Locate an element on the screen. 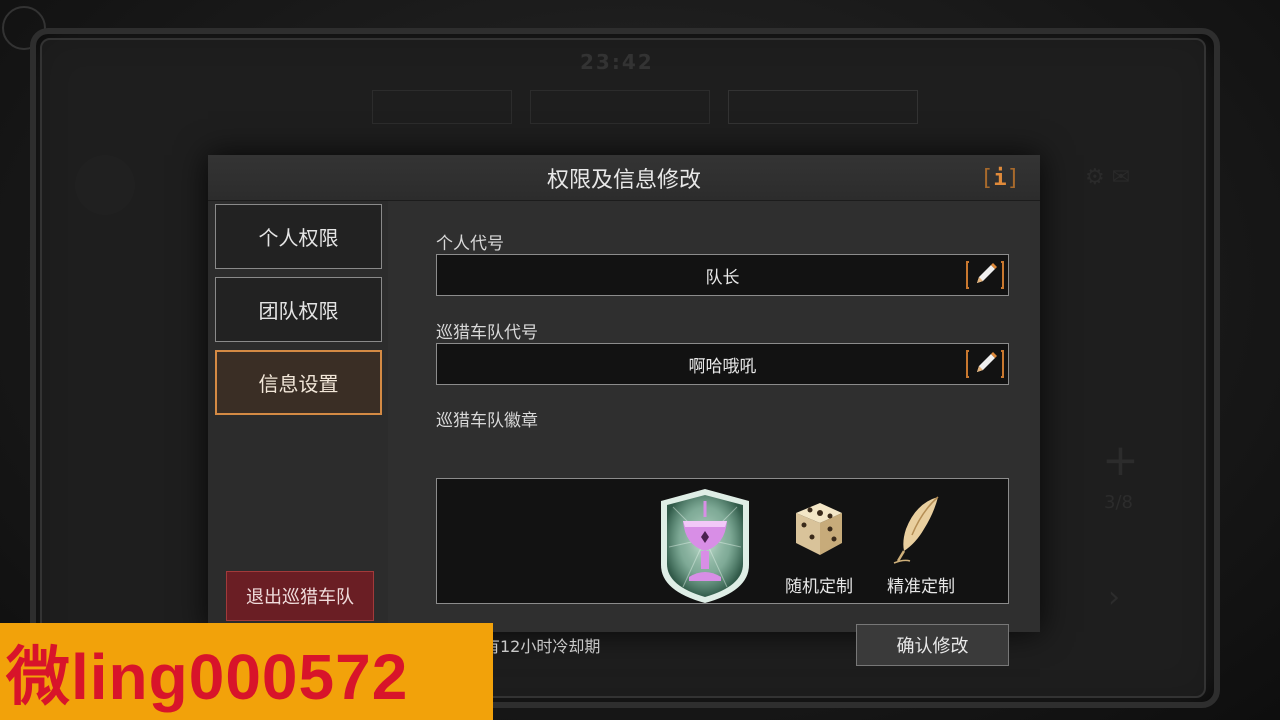 The image size is (1280, 720). team-code-label: 巡猎车队代号 is located at coordinates (487, 333).